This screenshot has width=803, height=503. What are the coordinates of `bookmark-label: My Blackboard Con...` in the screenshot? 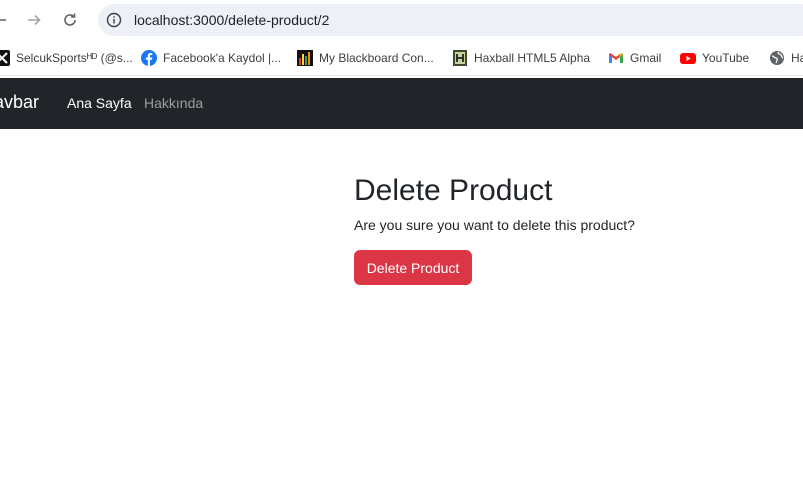 It's located at (376, 58).